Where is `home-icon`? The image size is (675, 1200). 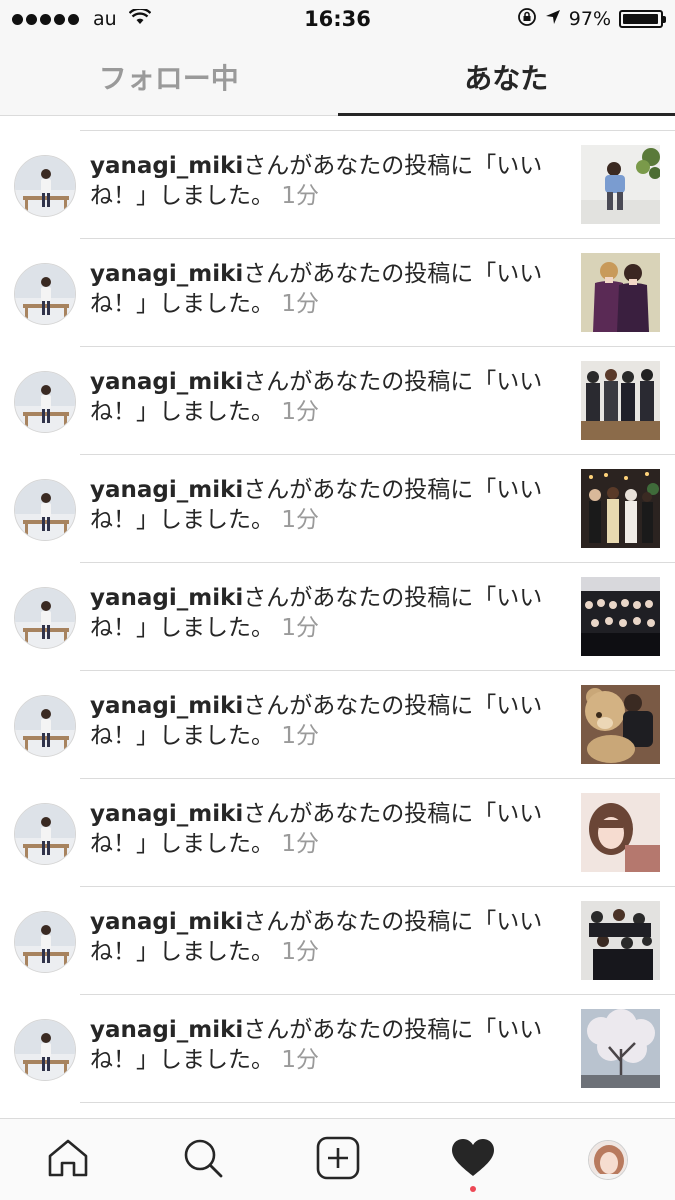
home-icon is located at coordinates (68, 1160).